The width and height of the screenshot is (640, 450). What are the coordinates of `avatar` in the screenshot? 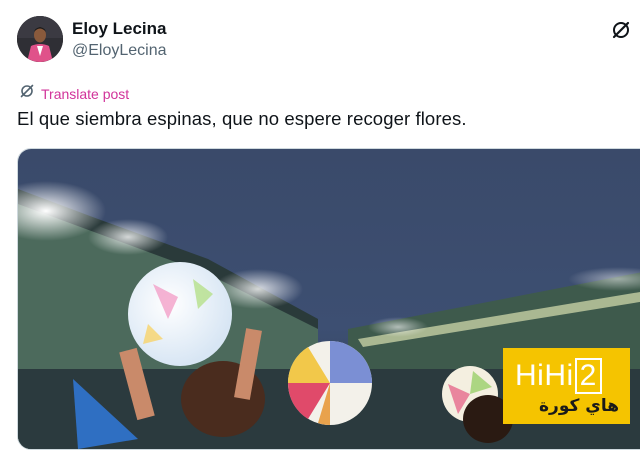 It's located at (40, 39).